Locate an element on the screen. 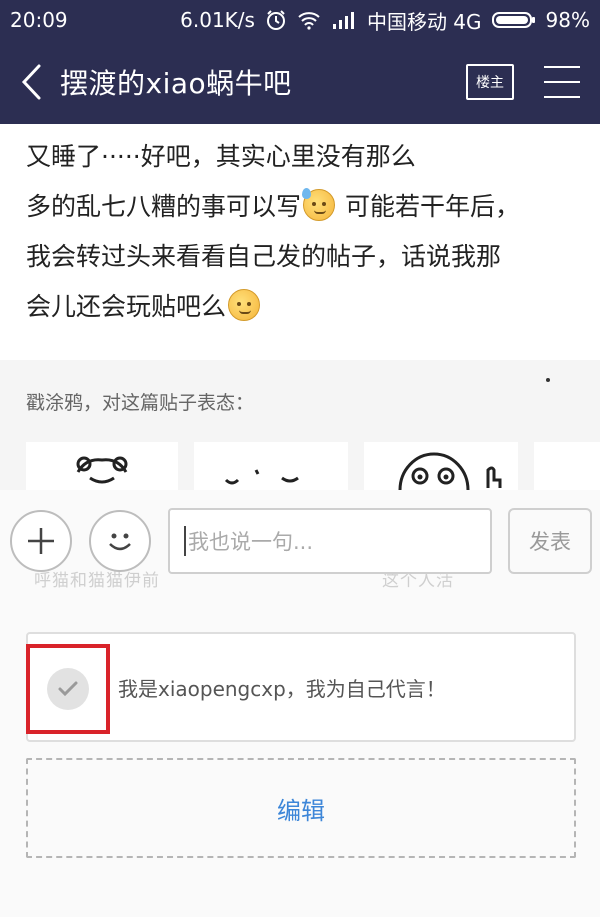  add-attachment-button is located at coordinates (41, 541).